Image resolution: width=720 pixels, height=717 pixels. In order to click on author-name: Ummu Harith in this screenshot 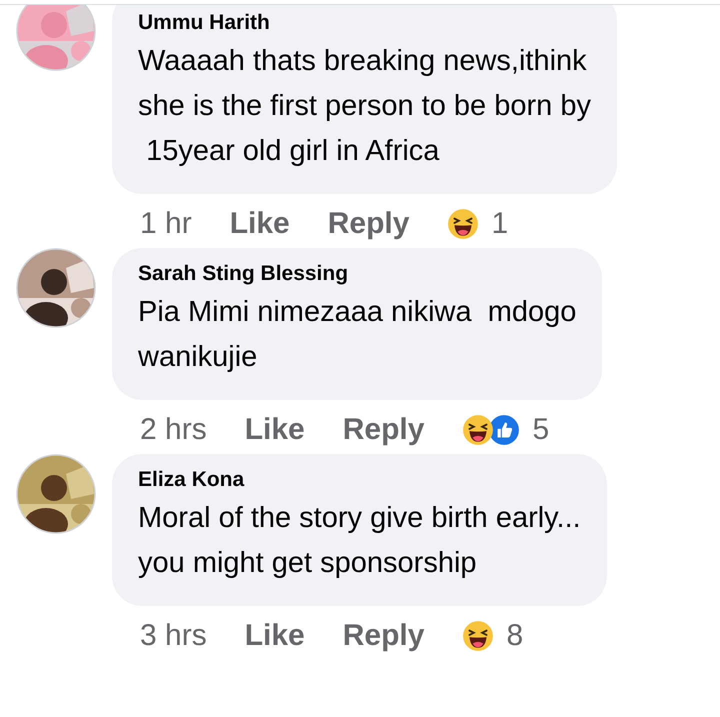, I will do `click(364, 23)`.